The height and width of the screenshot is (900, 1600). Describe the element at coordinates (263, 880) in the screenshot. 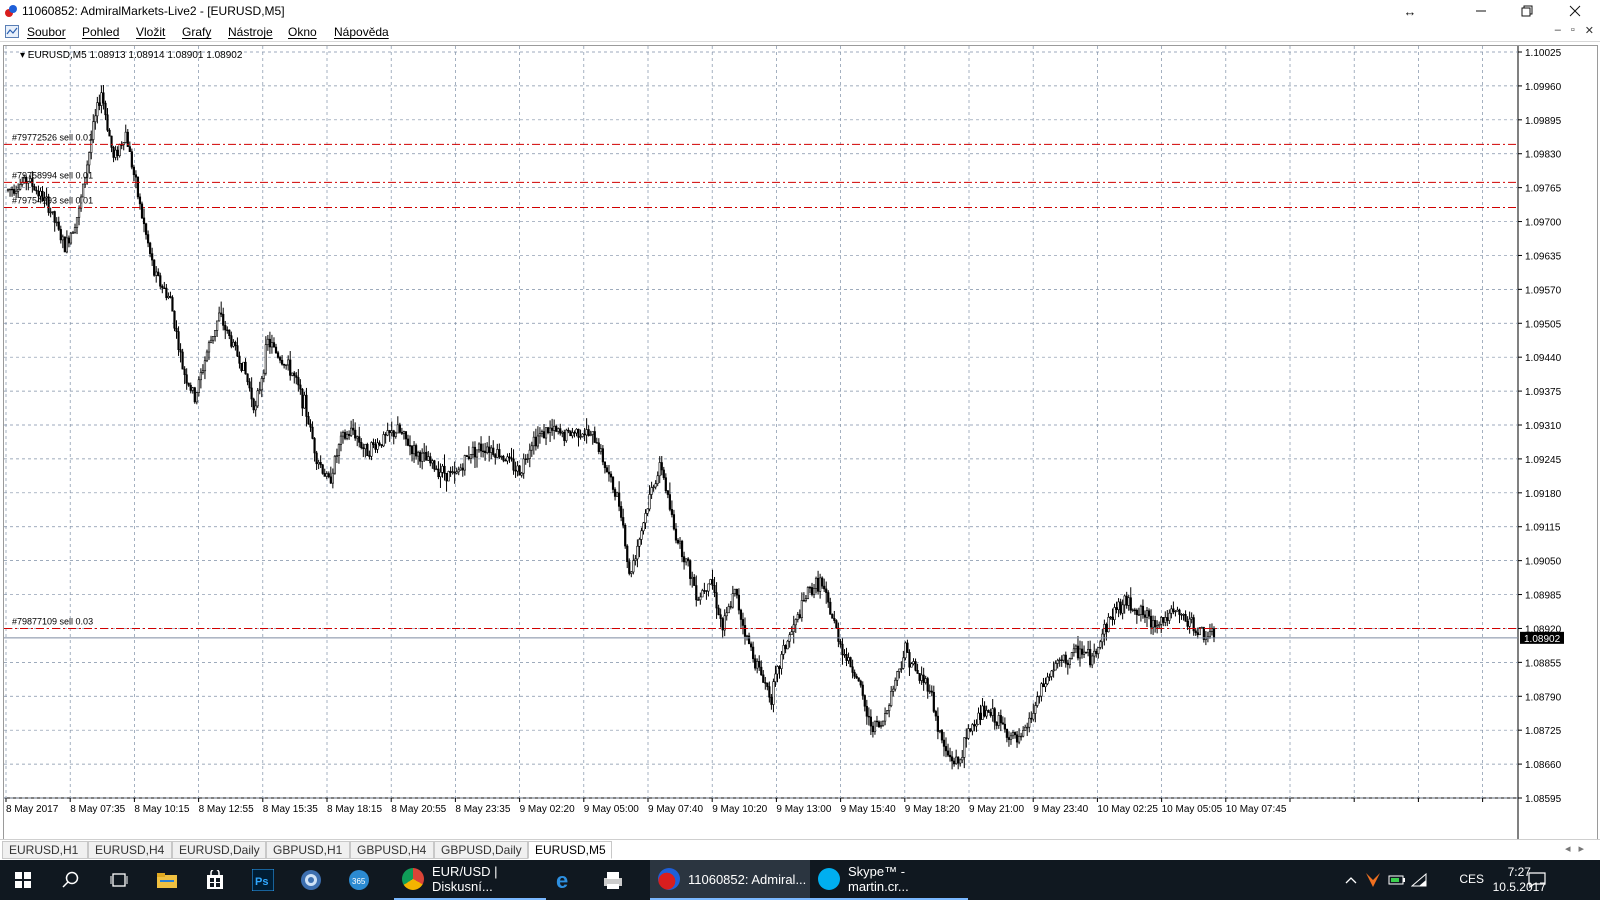

I see `photoshop-icon: Ps` at that location.